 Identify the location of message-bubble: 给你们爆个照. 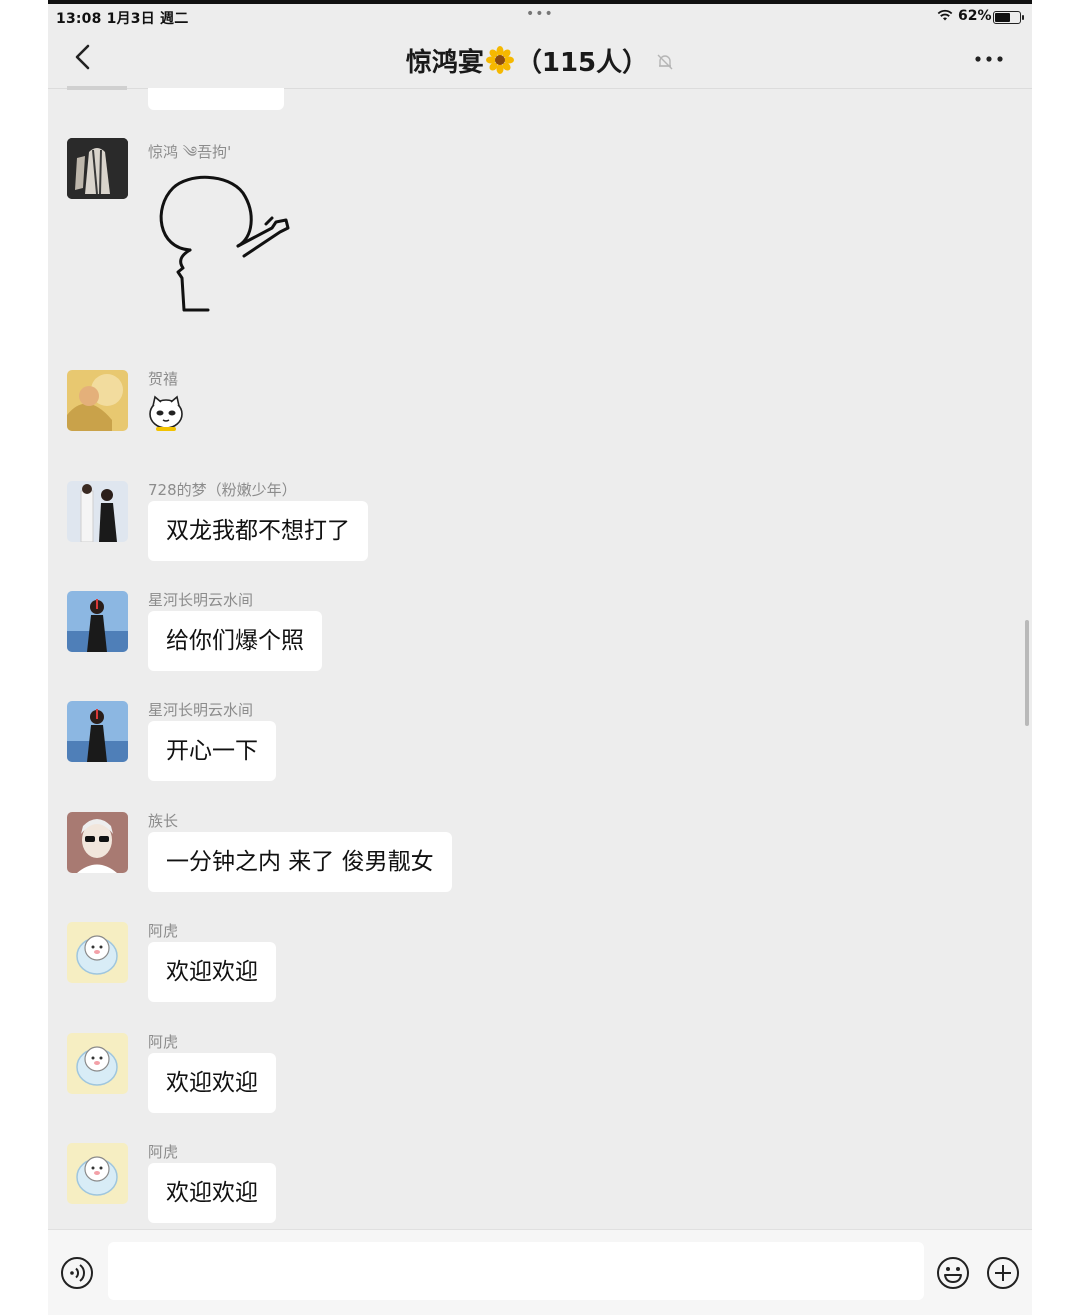
(235, 641).